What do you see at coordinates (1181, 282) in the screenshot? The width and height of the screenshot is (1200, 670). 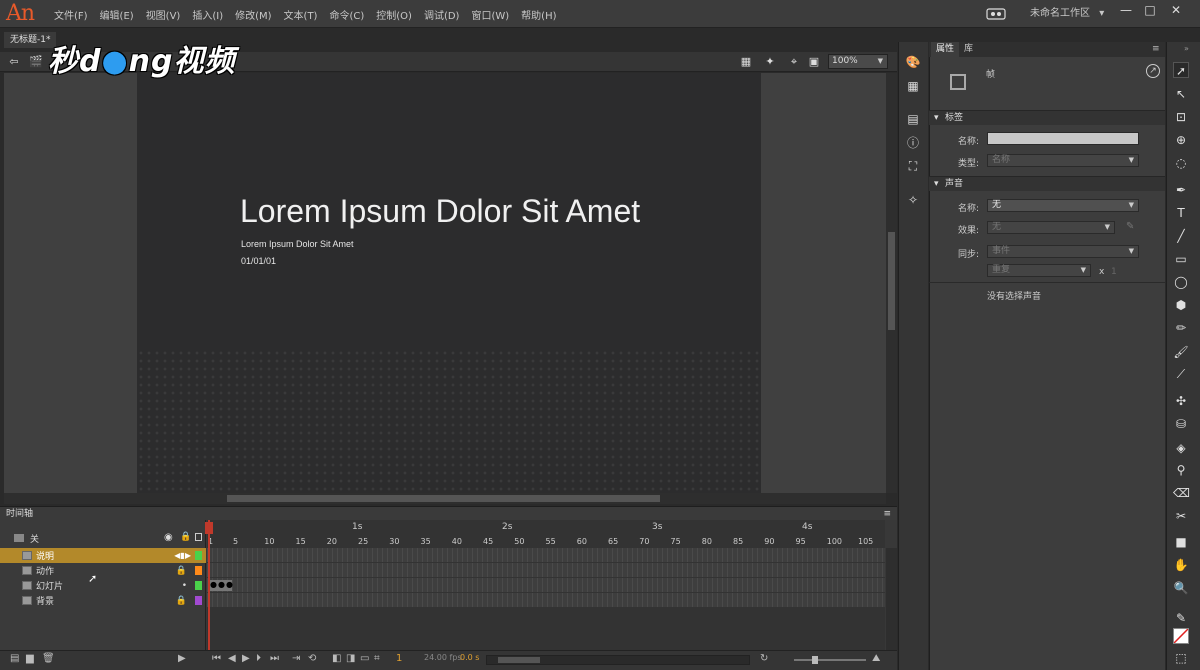 I see `oval-tool-icon: ◯` at bounding box center [1181, 282].